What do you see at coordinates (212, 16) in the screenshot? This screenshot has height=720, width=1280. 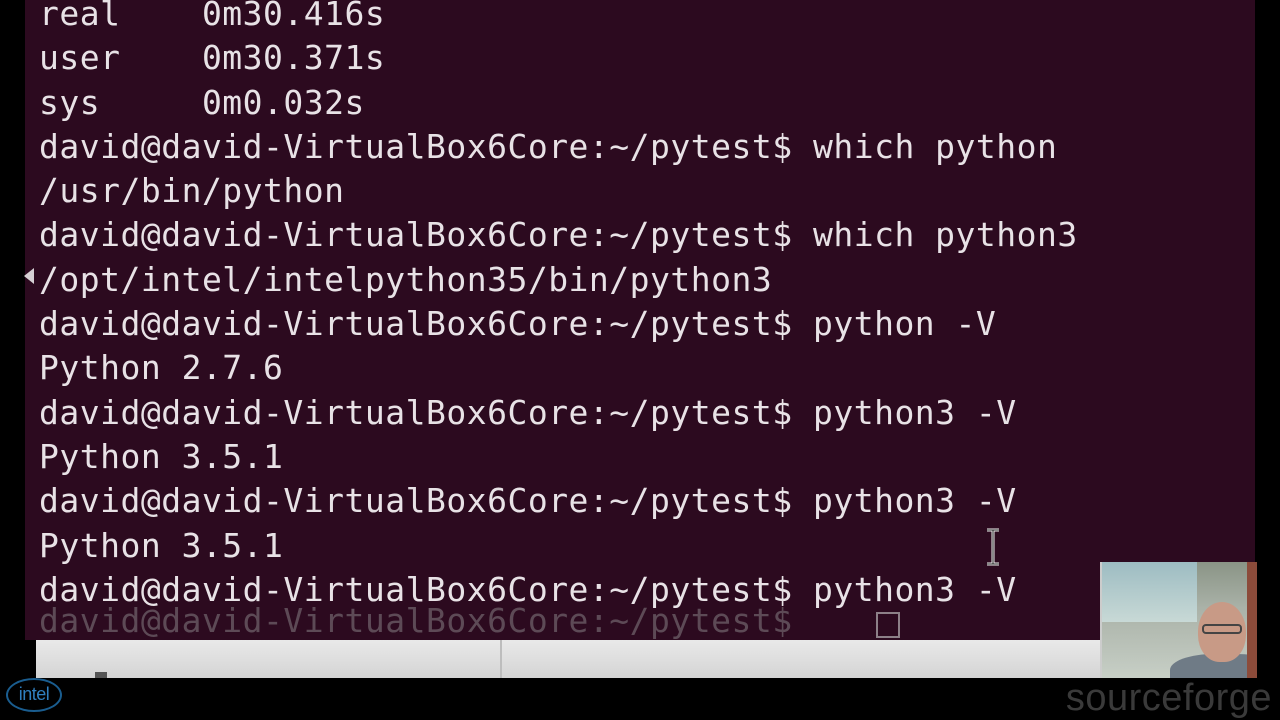 I see `terminal-line: real 0m30.416s` at bounding box center [212, 16].